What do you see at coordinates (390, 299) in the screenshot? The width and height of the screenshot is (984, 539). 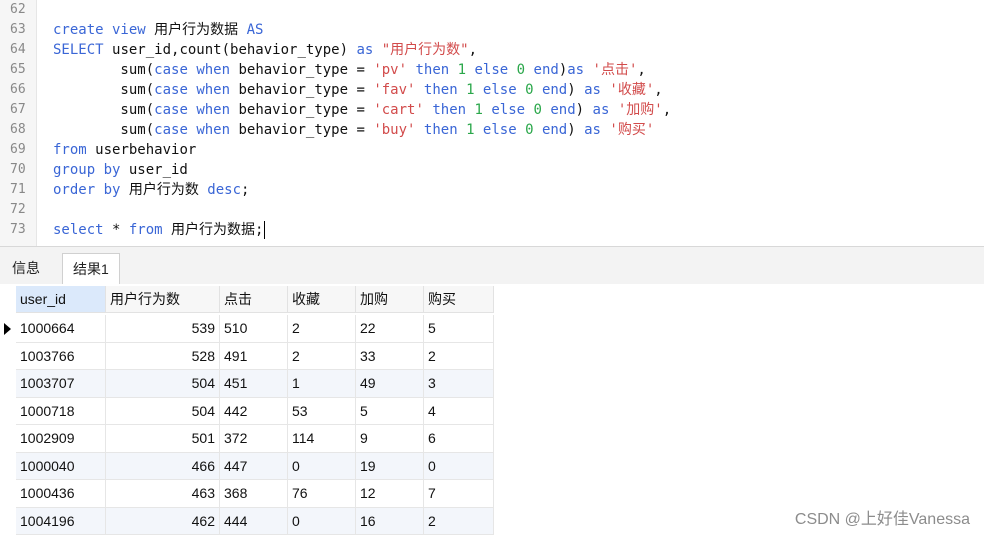 I see `column-header-cart: 加购` at bounding box center [390, 299].